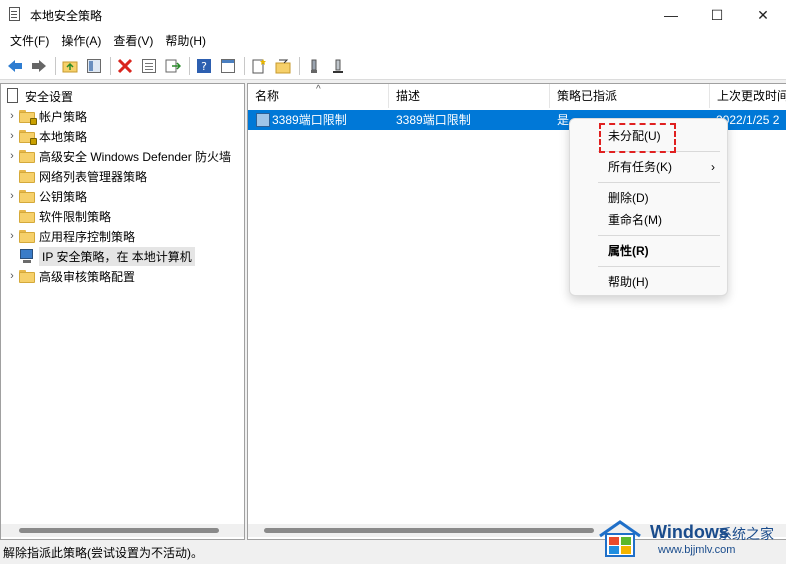 The width and height of the screenshot is (786, 564). I want to click on up-folder-icon, so click(70, 66).